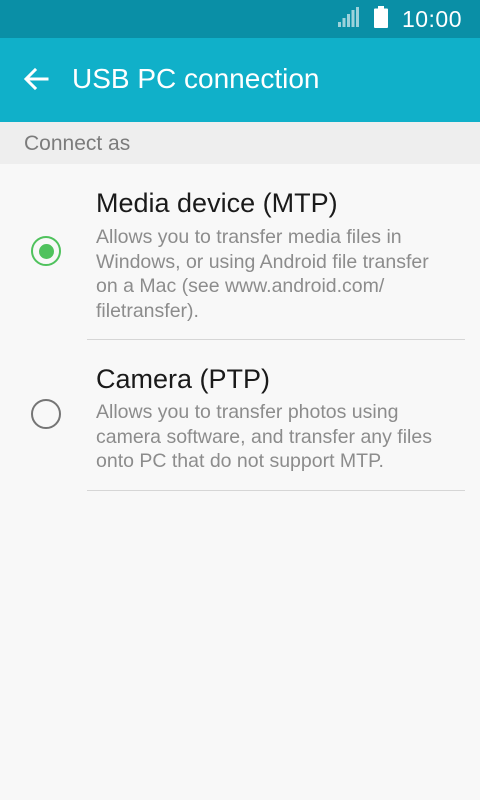 Image resolution: width=480 pixels, height=800 pixels. Describe the element at coordinates (240, 461) in the screenshot. I see `option-description-line: onto PC that do not support MTP.` at that location.